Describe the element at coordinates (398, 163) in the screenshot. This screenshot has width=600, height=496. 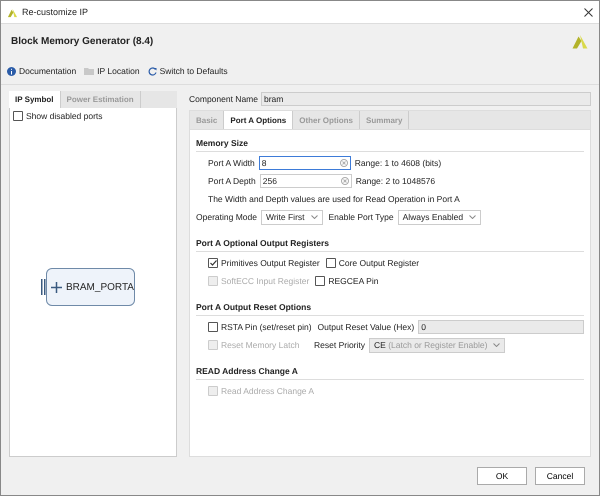
I see `range-hint: Range: 1 to 4608 (bits)` at that location.